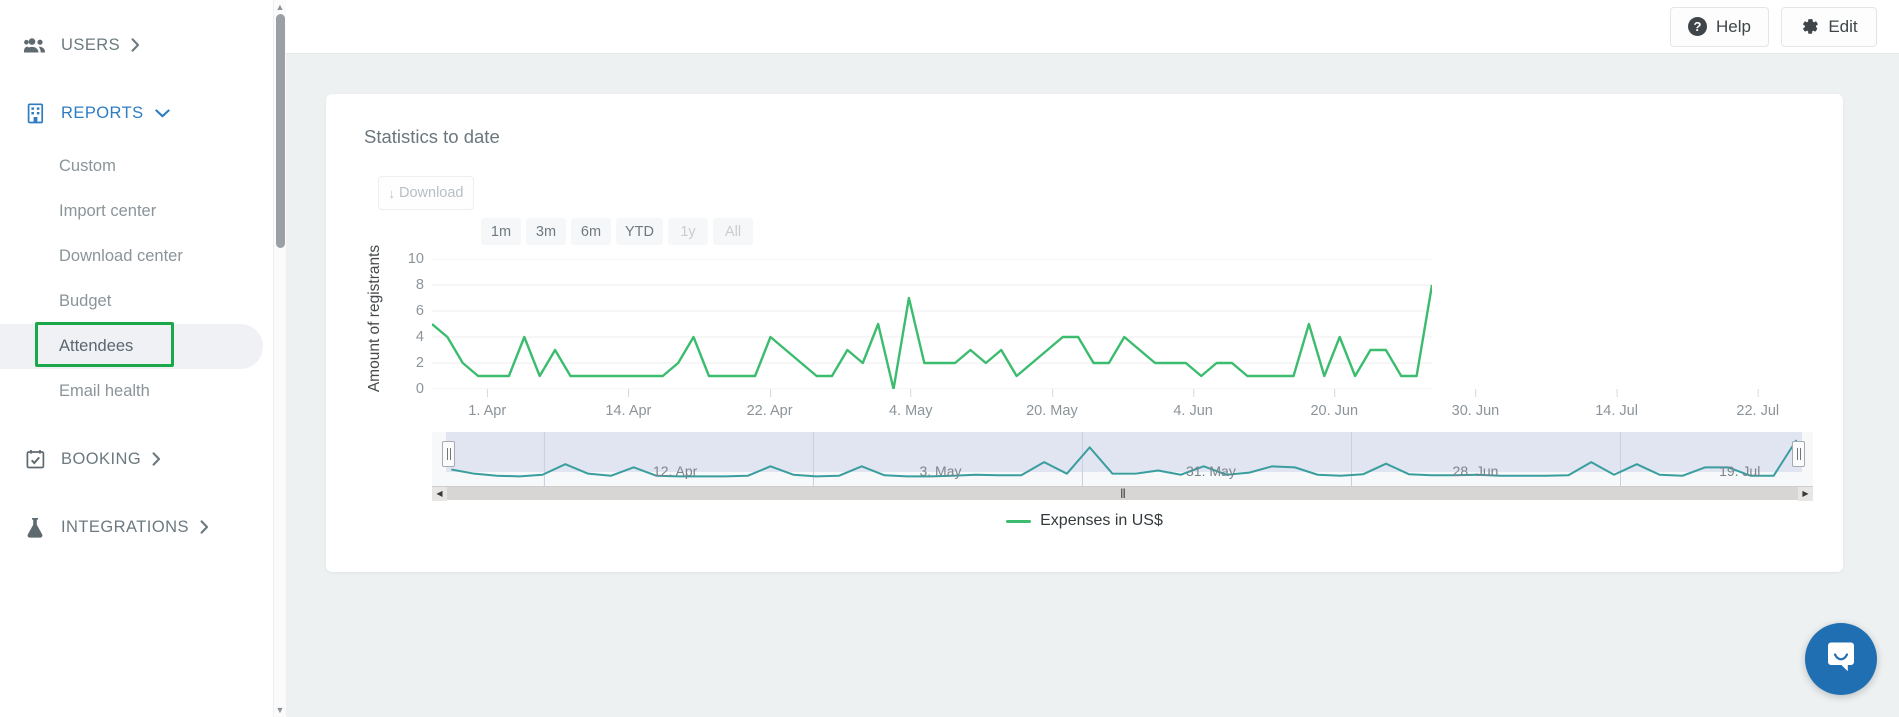 The width and height of the screenshot is (1899, 717). I want to click on help-button: ? Help, so click(1719, 26).